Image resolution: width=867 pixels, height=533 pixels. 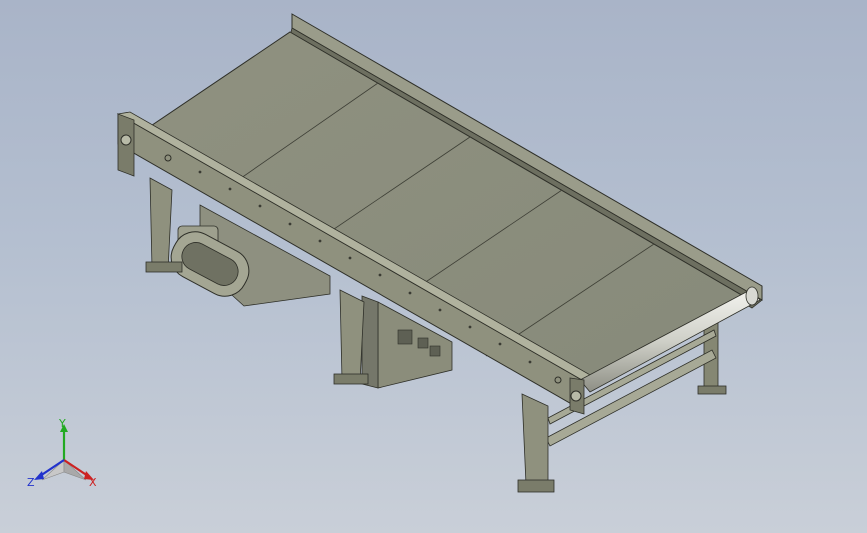 What do you see at coordinates (126, 145) in the screenshot?
I see `head-end-plate` at bounding box center [126, 145].